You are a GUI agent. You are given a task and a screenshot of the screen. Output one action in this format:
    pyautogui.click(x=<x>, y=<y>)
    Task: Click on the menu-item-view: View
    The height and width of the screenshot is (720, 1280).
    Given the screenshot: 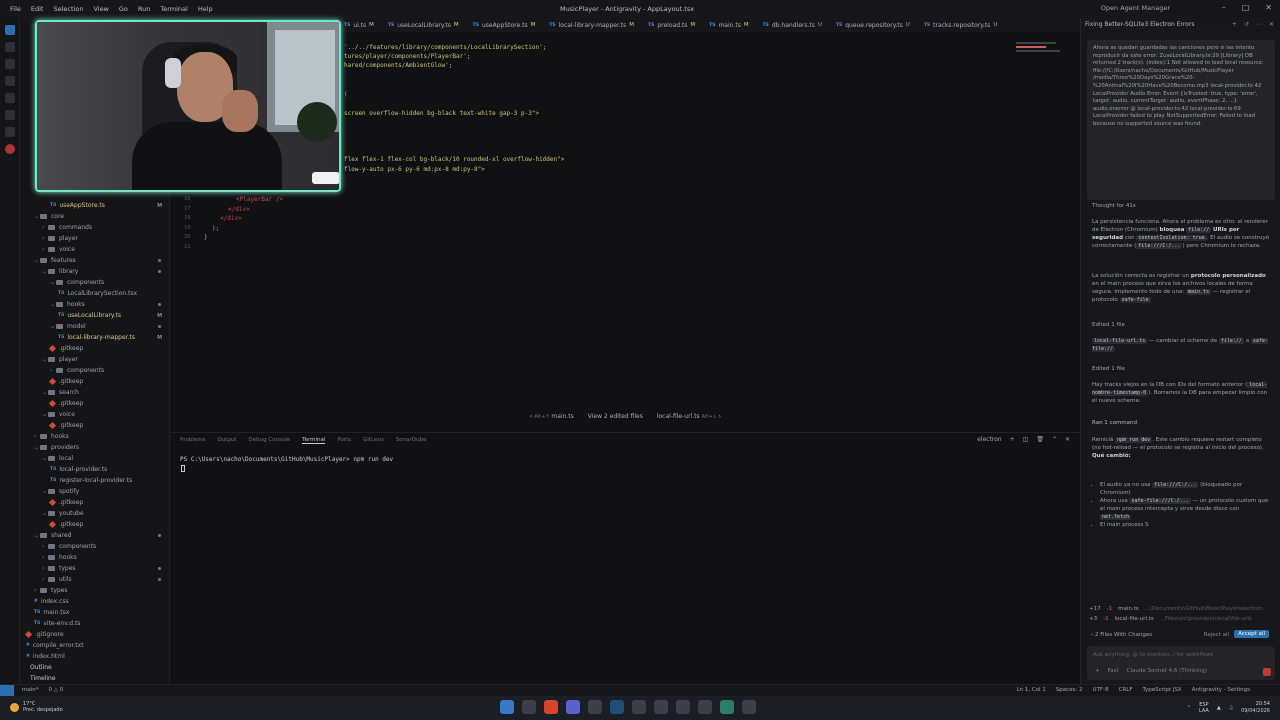 What is the action you would take?
    pyautogui.click(x=100, y=9)
    